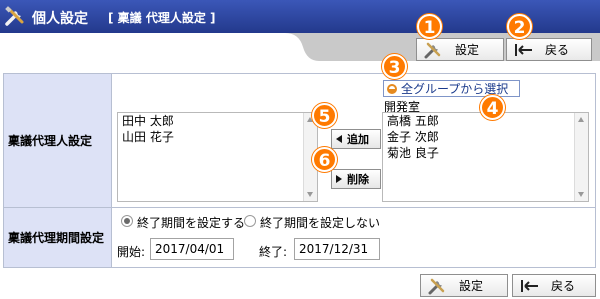 This screenshot has height=299, width=600. I want to click on period-setting-label: 稟議代理期間設定, so click(57, 237).